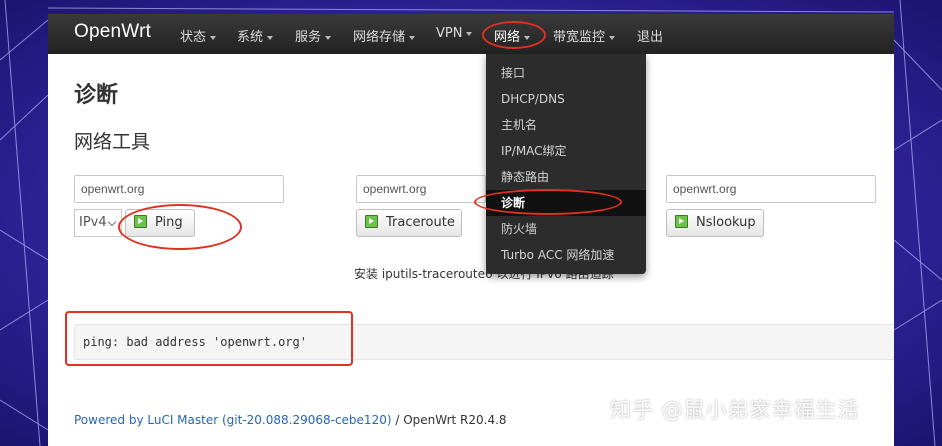 This screenshot has height=446, width=942. What do you see at coordinates (193, 37) in the screenshot?
I see `nav-status-label: 状态` at bounding box center [193, 37].